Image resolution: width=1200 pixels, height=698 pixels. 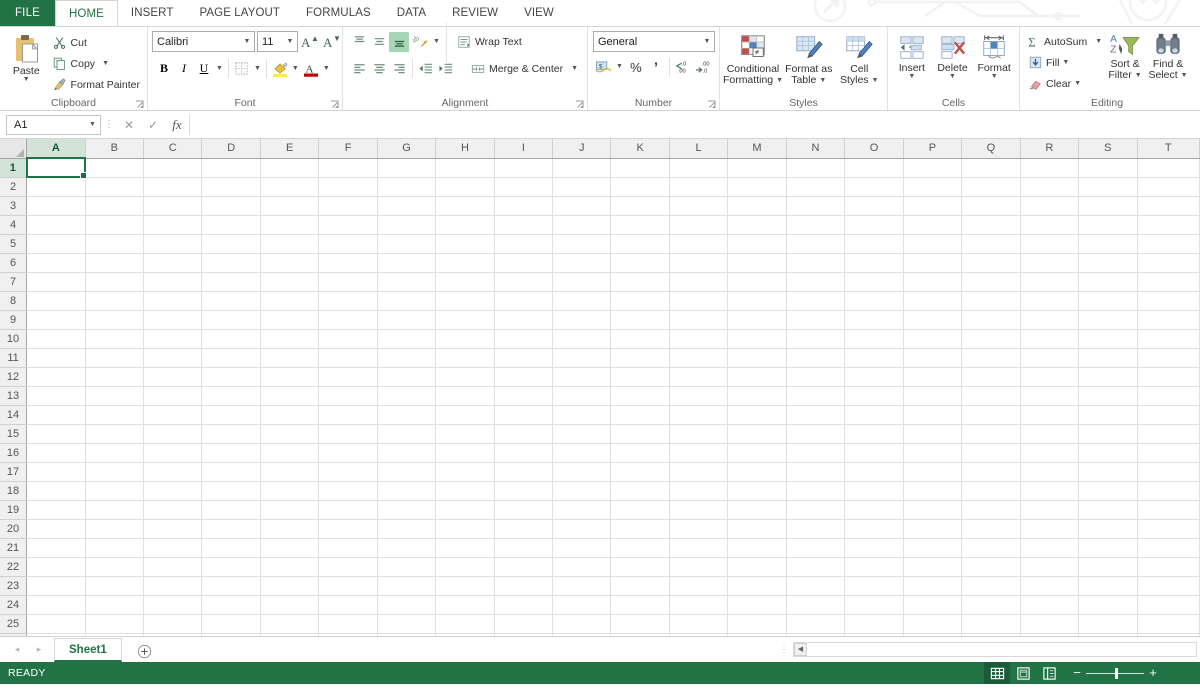 I want to click on clipboard-dialog-launcher-icon, so click(x=139, y=104).